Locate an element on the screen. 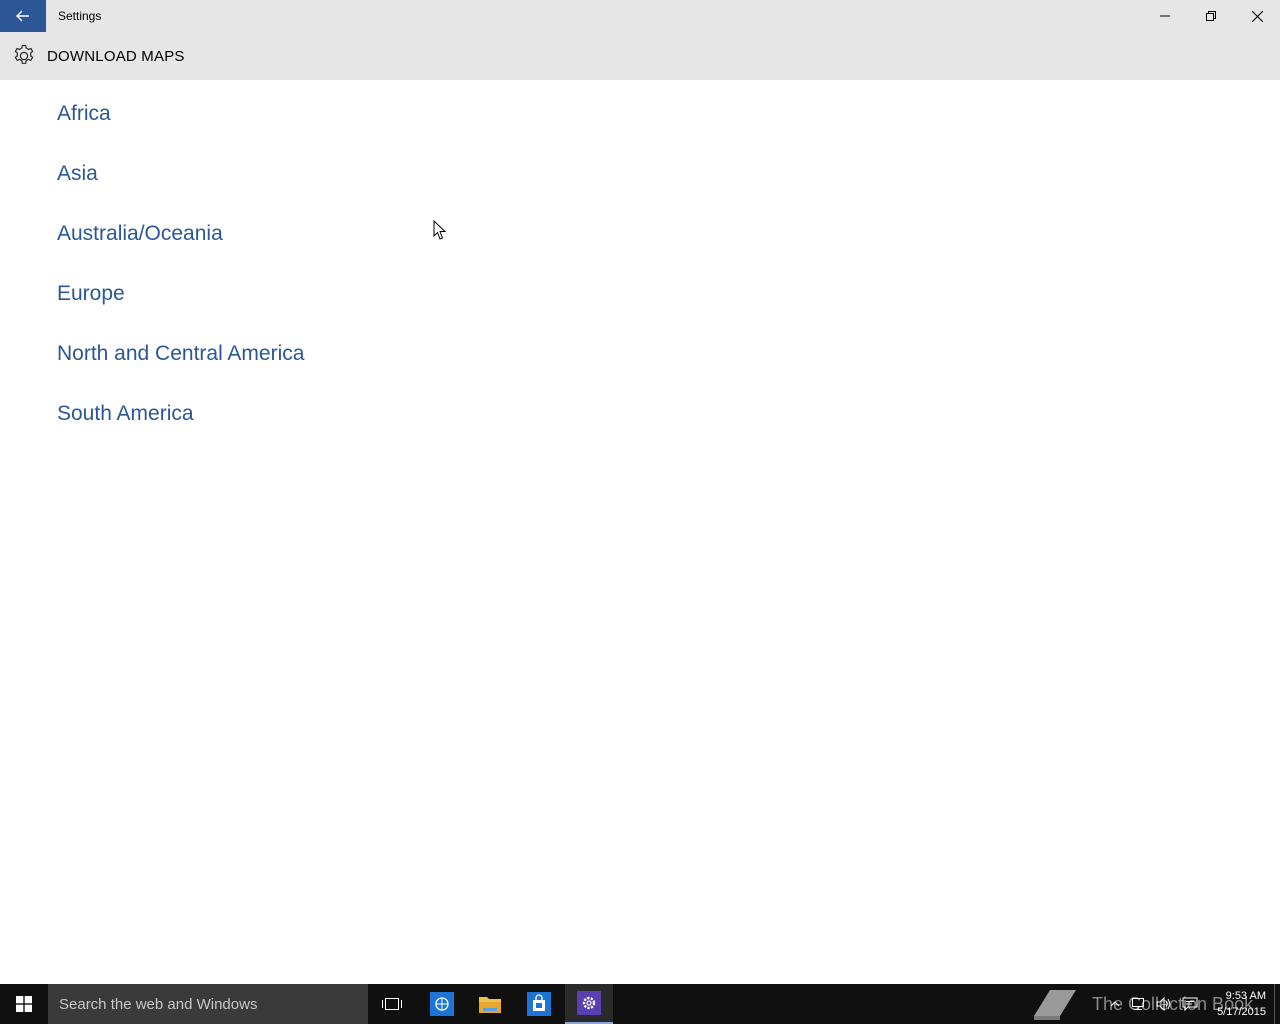  region-item-africa: Africa is located at coordinates (180, 114).